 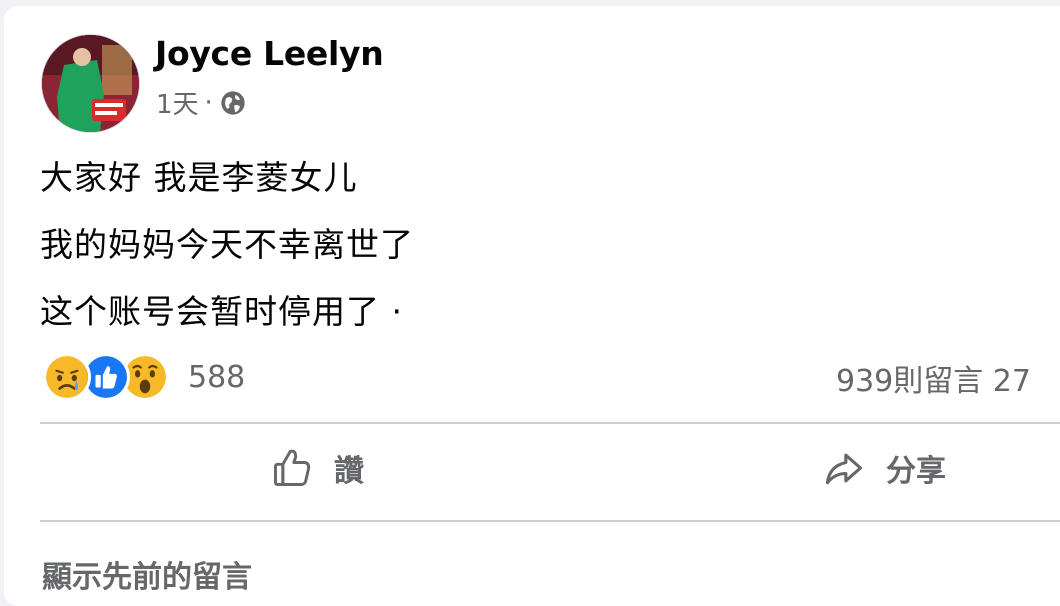 What do you see at coordinates (144, 377) in the screenshot?
I see `reactions-summary: 588` at bounding box center [144, 377].